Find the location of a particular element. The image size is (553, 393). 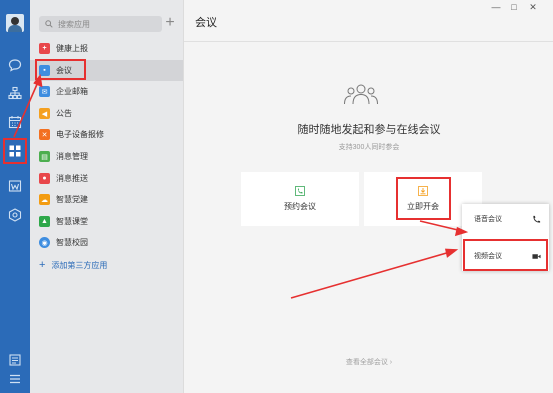

add-third-party-label: 添加第三方应用 is located at coordinates (79, 265).